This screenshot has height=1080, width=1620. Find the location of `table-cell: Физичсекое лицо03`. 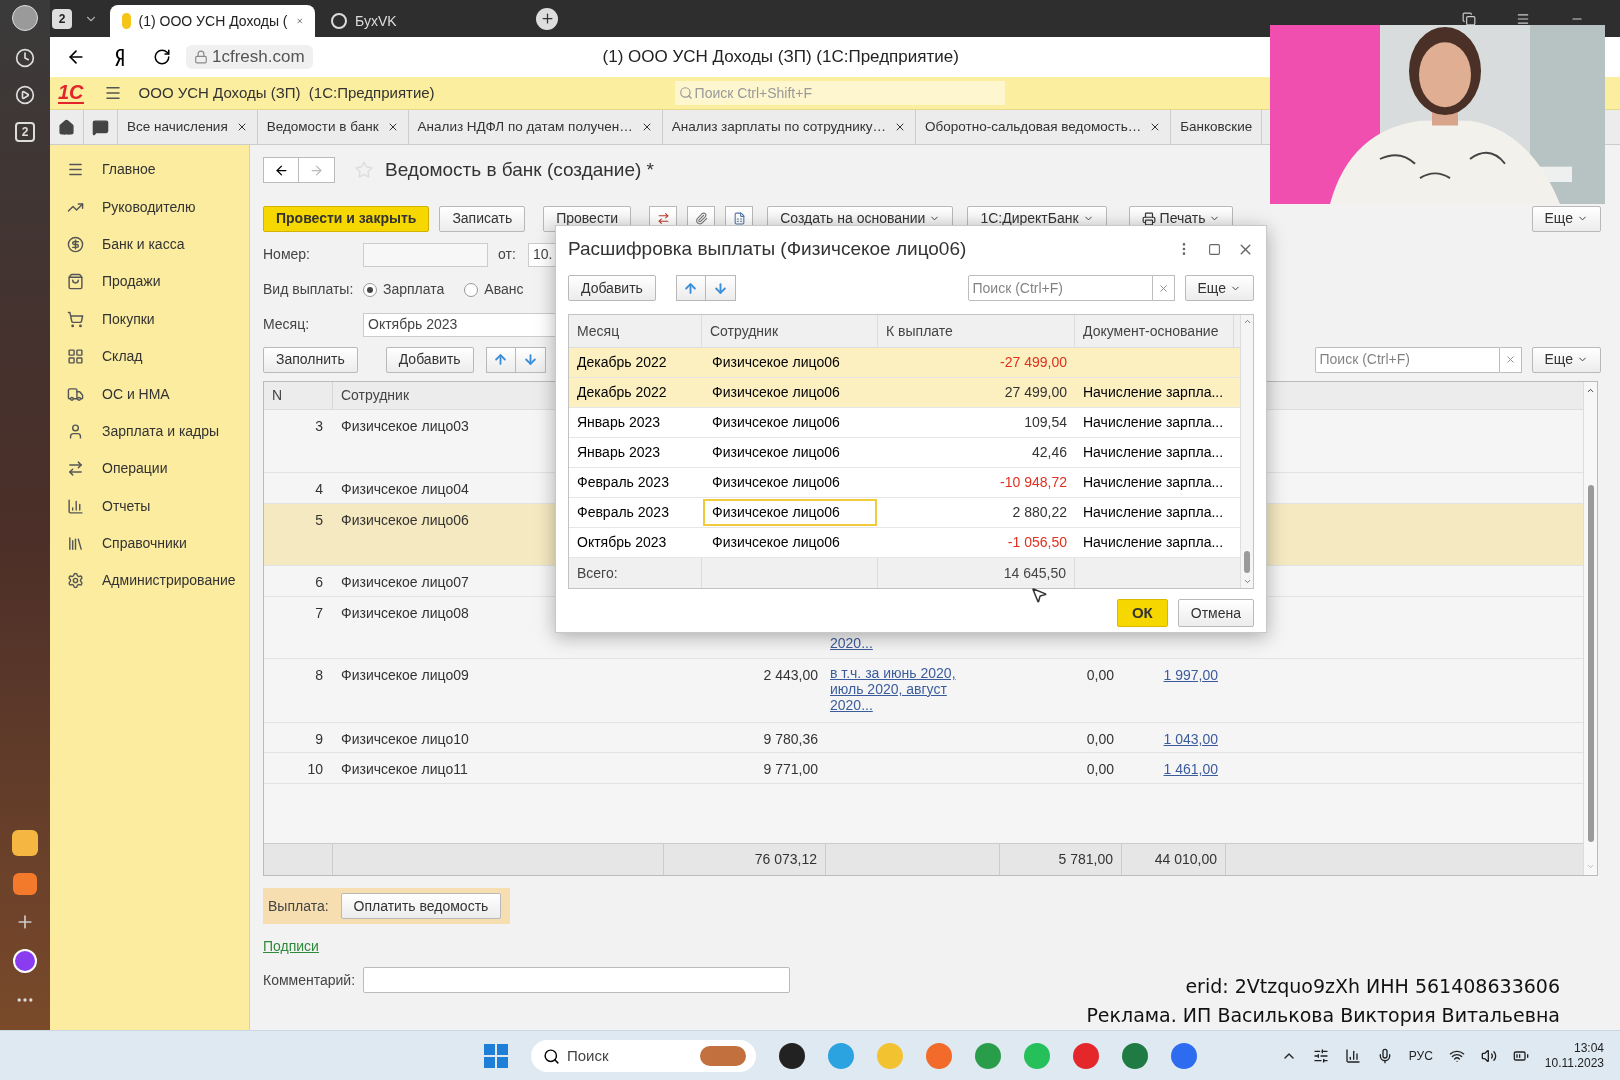

table-cell: Физичсекое лицо03 is located at coordinates (405, 426).